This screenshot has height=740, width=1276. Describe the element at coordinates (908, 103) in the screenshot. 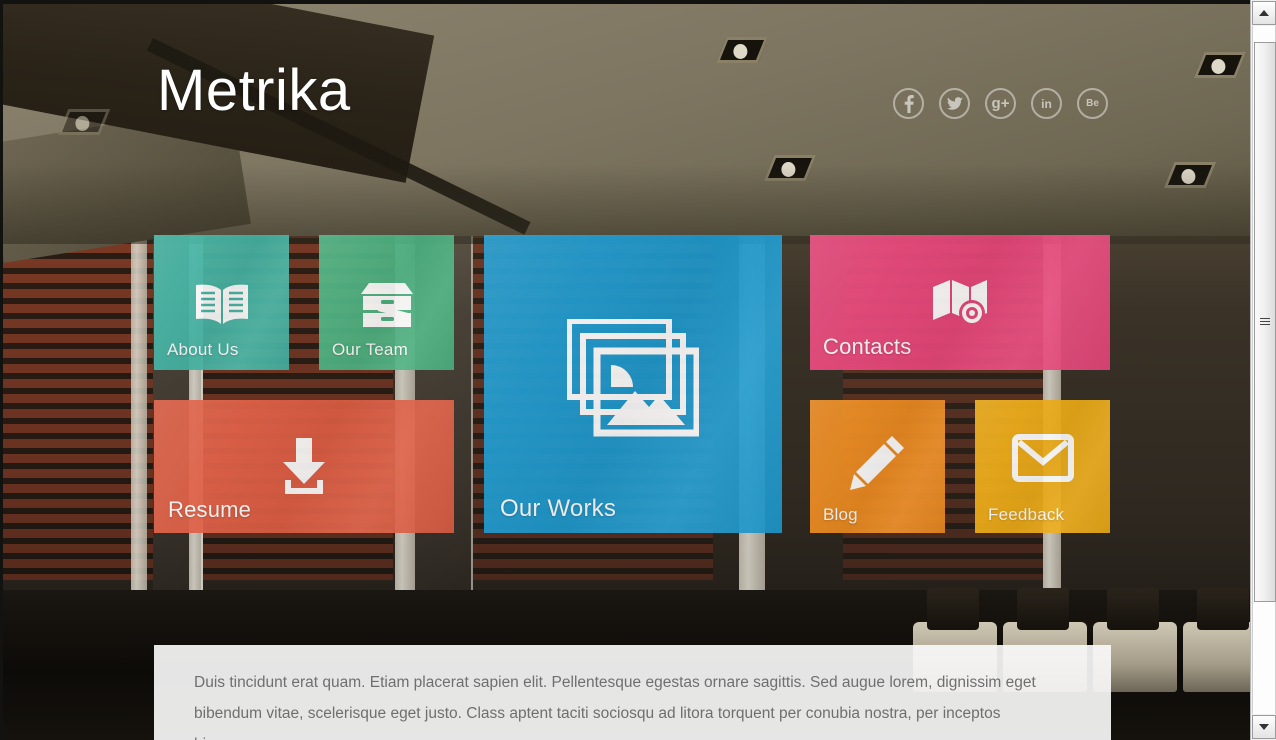

I see `facebook-icon` at that location.